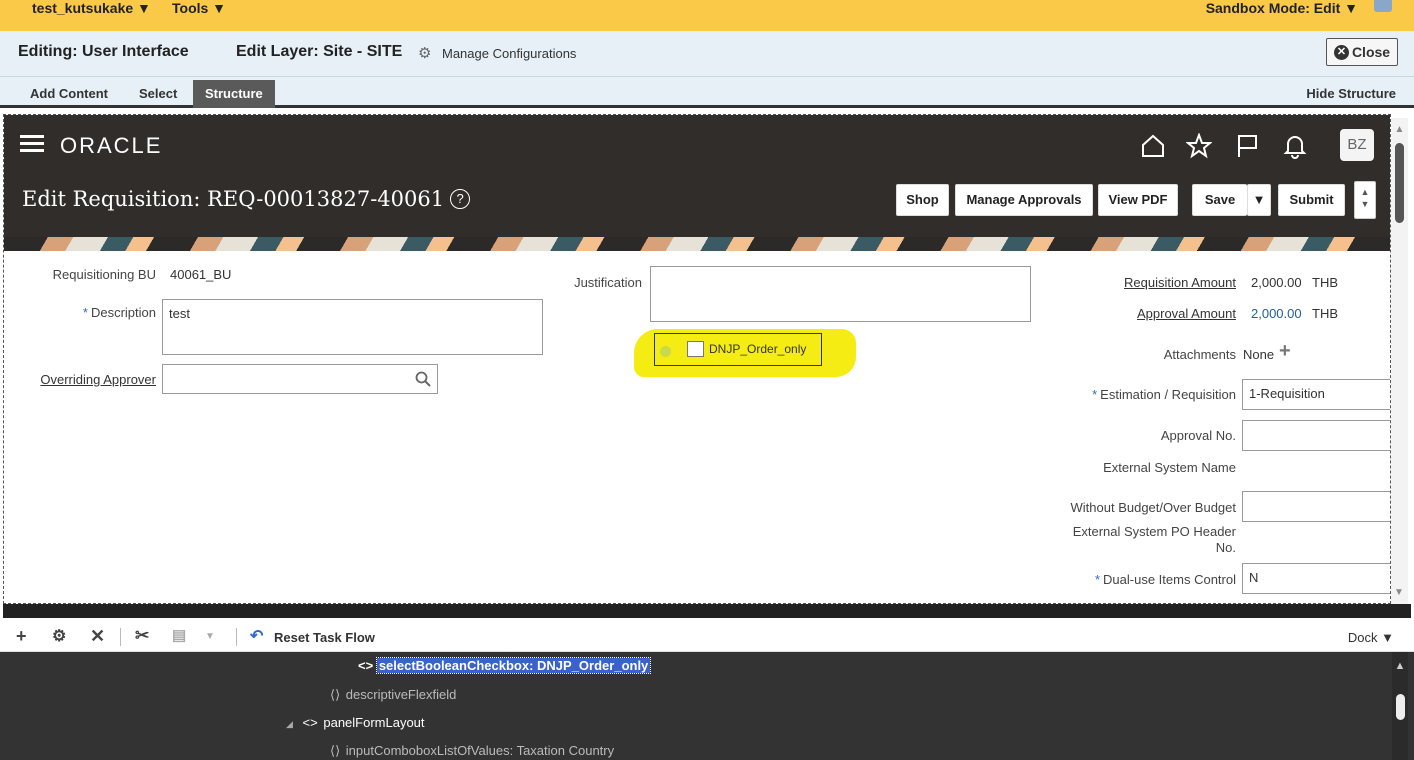  I want to click on dual-use-items-label: * Dual-use Items Control, so click(1165, 579).